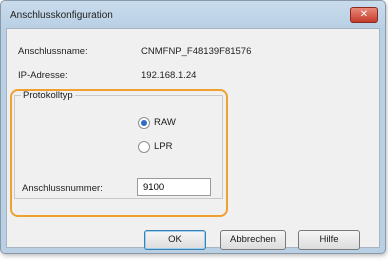 The width and height of the screenshot is (388, 261). What do you see at coordinates (169, 75) in the screenshot?
I see `ip-address-value: 192.168.1.24` at bounding box center [169, 75].